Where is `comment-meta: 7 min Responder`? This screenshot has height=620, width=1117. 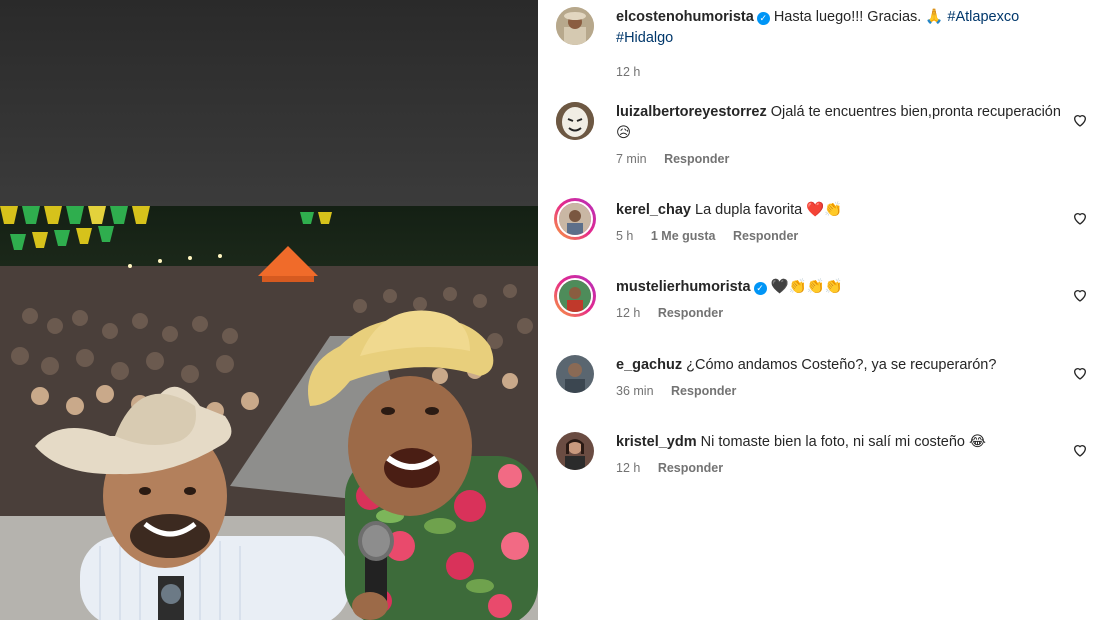
comment-meta: 7 min Responder is located at coordinates (846, 159).